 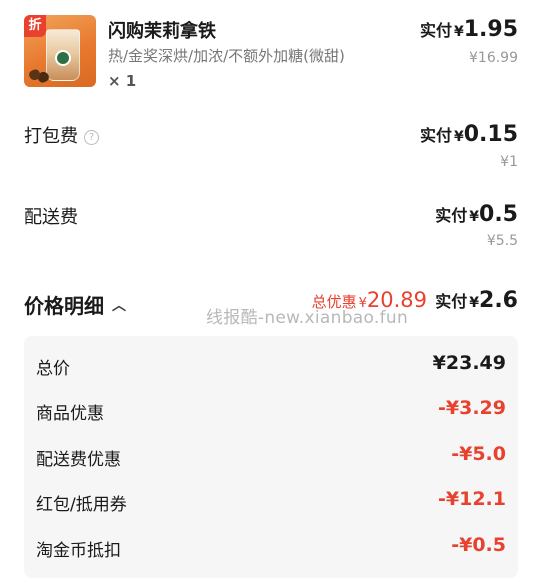 I want to click on delivery-fee-label: 配送费, so click(x=51, y=217).